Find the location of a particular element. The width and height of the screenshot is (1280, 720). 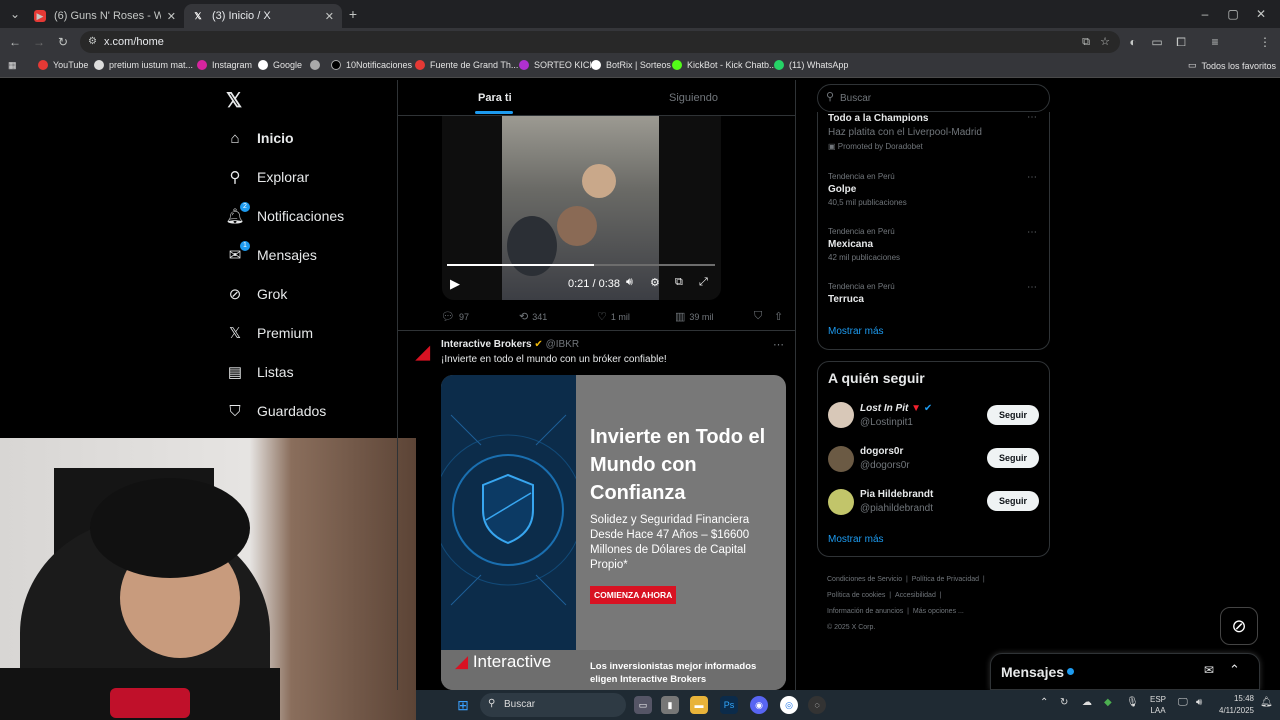

volume-icon: 🔊︎ is located at coordinates (1199, 702).